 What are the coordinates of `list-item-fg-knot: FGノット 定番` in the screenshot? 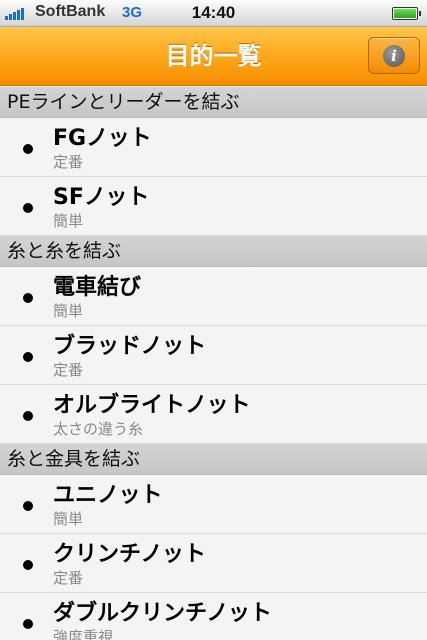 It's located at (213, 147).